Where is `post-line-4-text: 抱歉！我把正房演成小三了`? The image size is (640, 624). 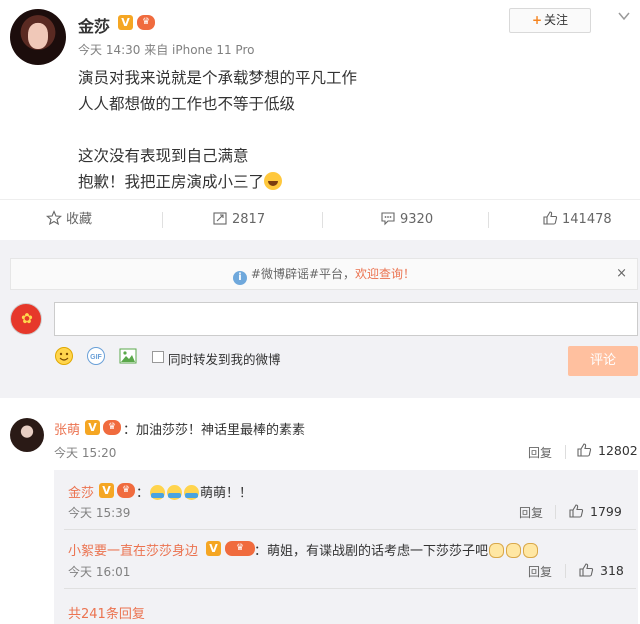
post-line-4-text: 抱歉！我把正房演成小三了 is located at coordinates (171, 182).